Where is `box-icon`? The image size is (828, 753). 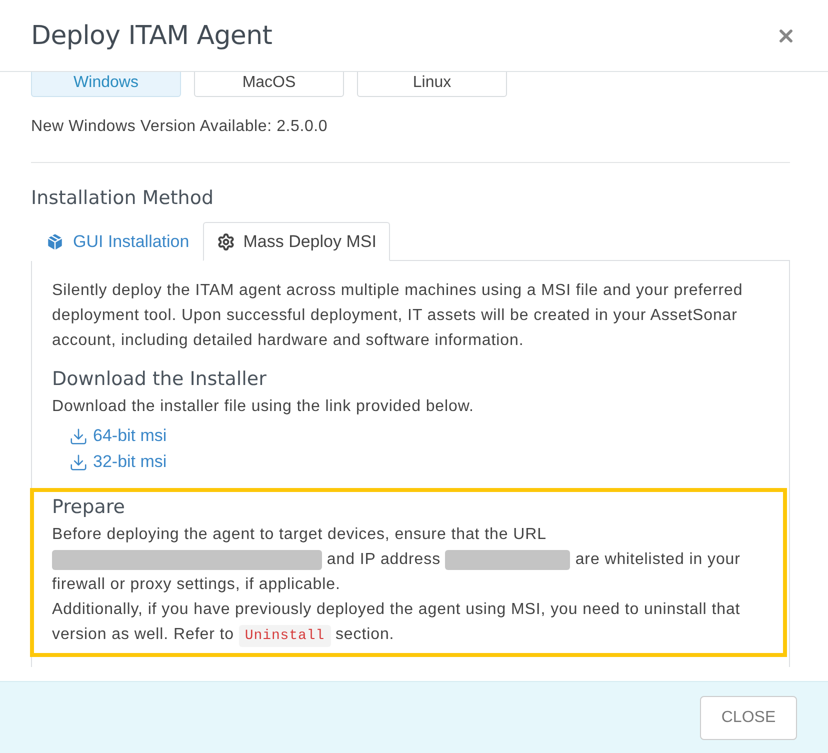
box-icon is located at coordinates (55, 242).